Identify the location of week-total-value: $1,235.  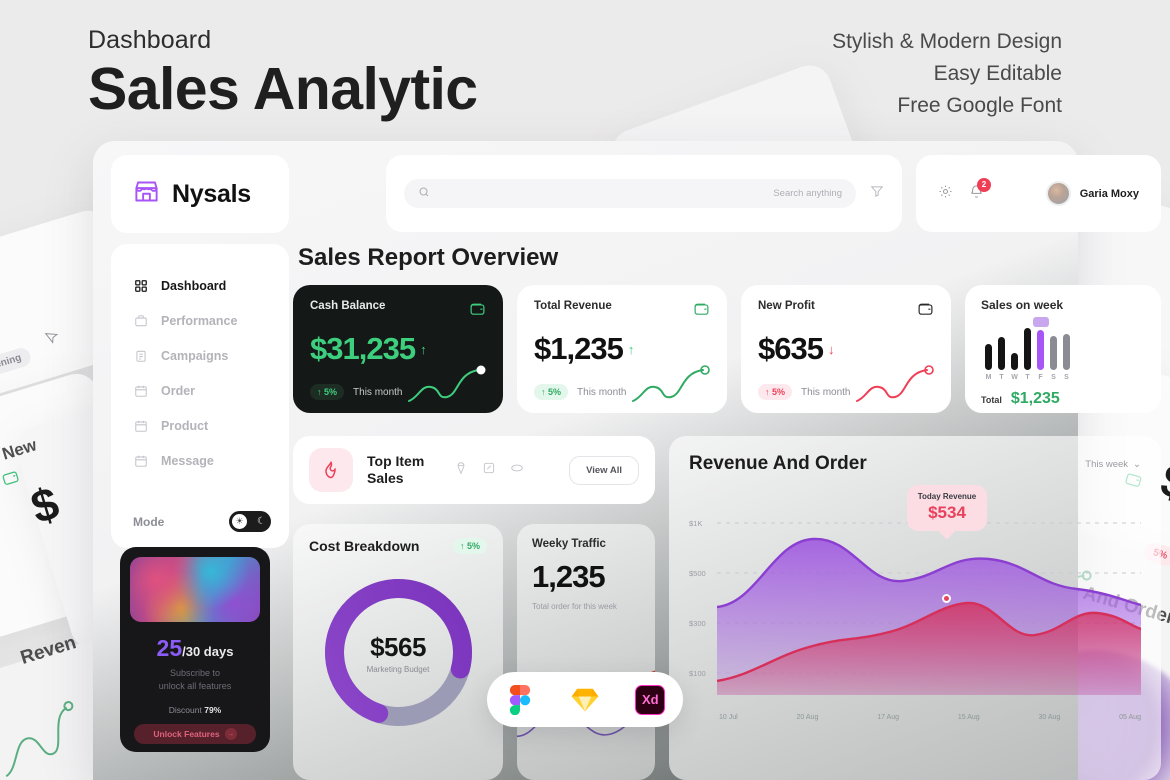
(1035, 398).